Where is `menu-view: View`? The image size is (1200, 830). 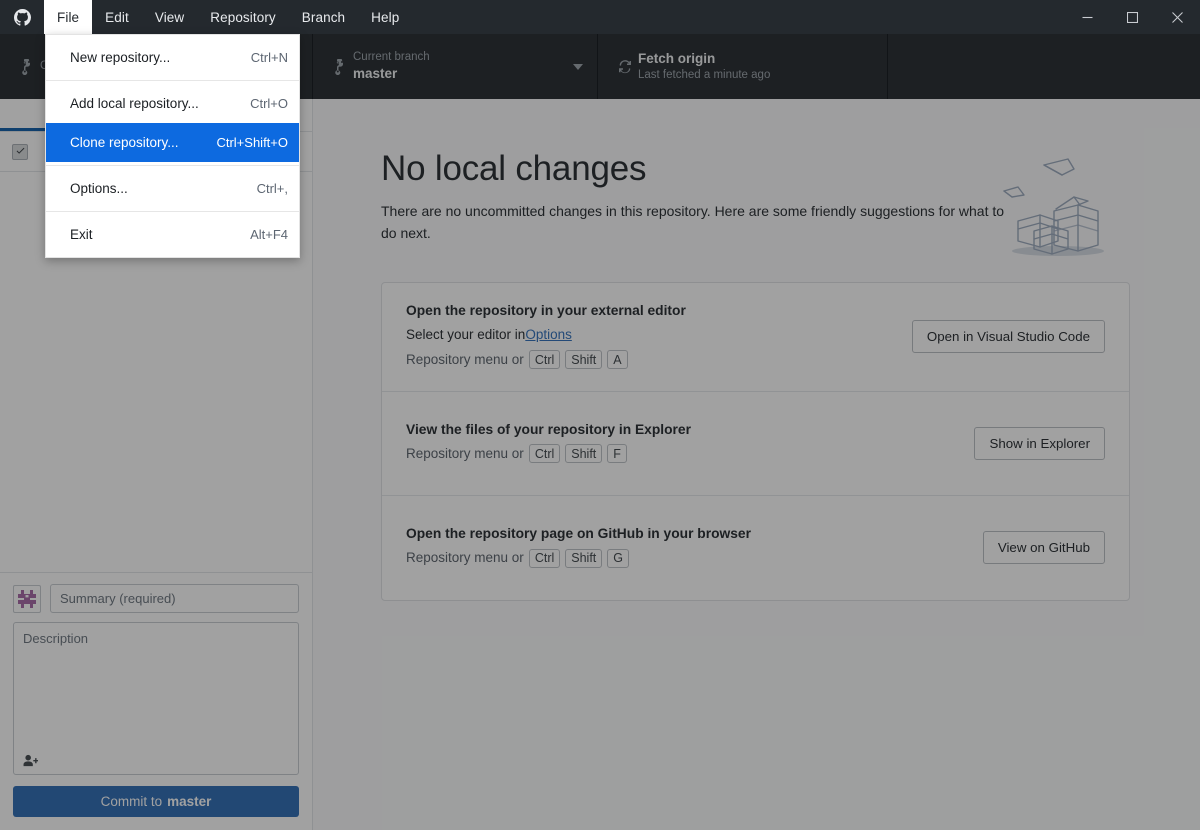 menu-view: View is located at coordinates (169, 17).